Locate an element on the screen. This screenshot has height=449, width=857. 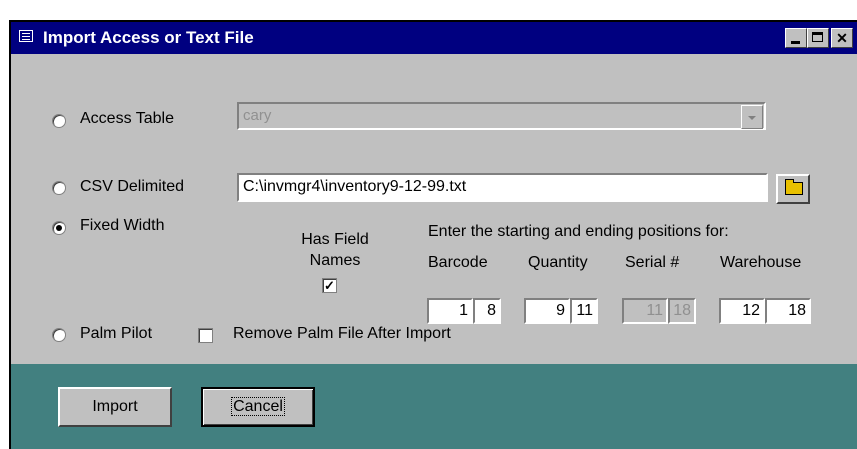
maximize-icon is located at coordinates (817, 37).